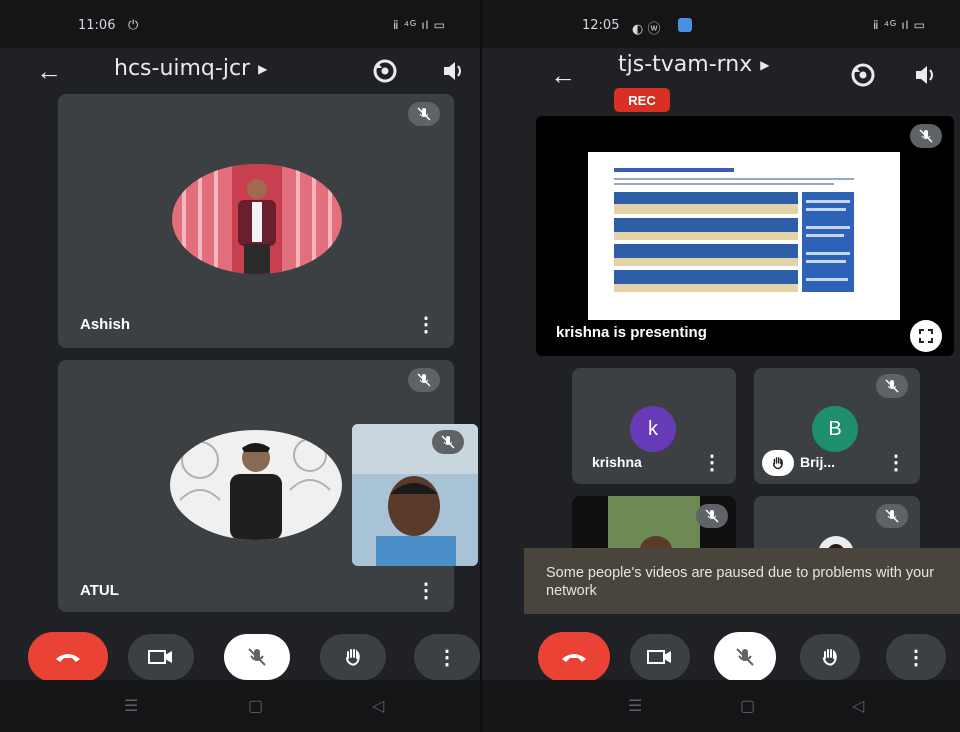 Image resolution: width=960 pixels, height=732 pixels. I want to click on presentation-tile: krishna is presenting, so click(745, 236).